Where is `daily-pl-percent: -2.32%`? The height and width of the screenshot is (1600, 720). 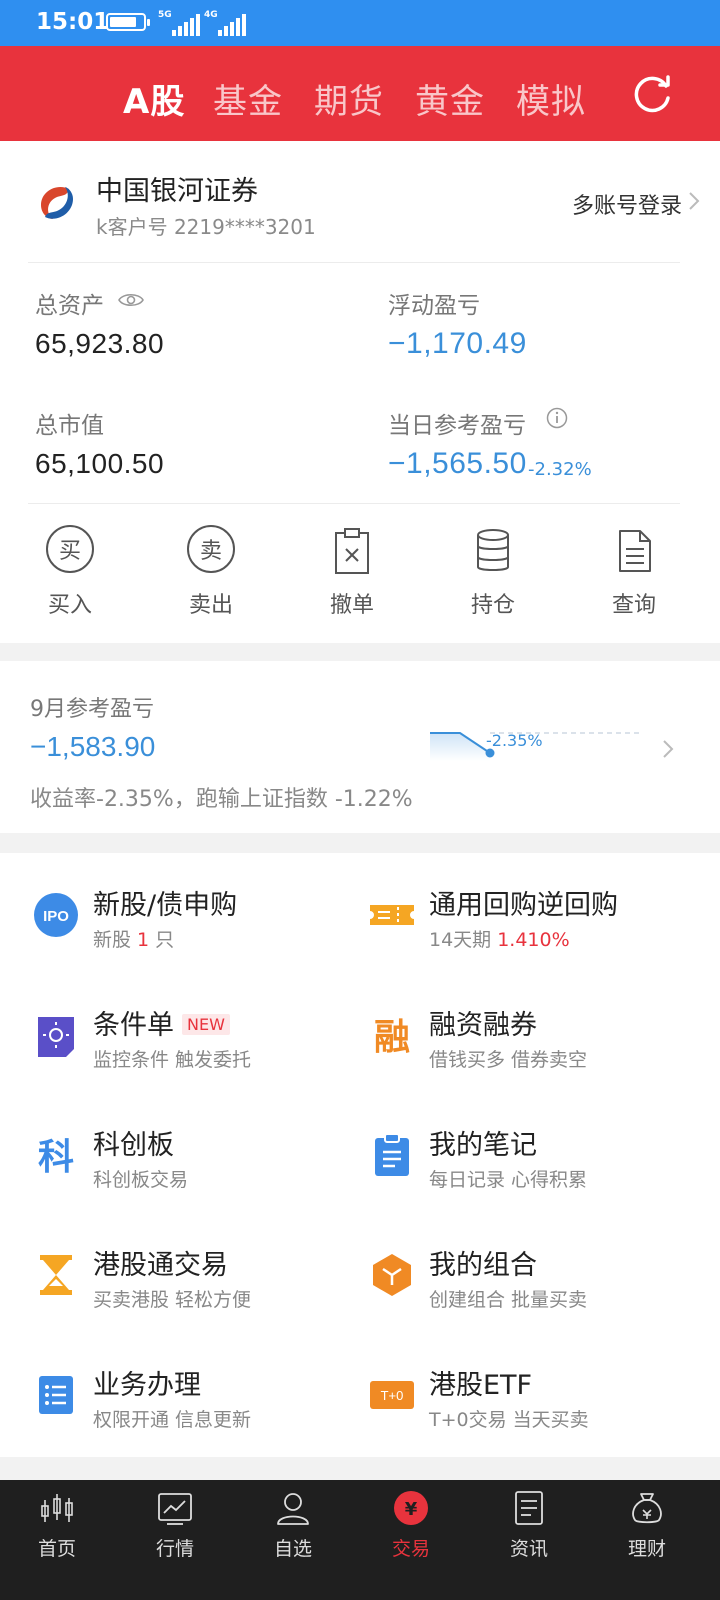 daily-pl-percent: -2.32% is located at coordinates (560, 469).